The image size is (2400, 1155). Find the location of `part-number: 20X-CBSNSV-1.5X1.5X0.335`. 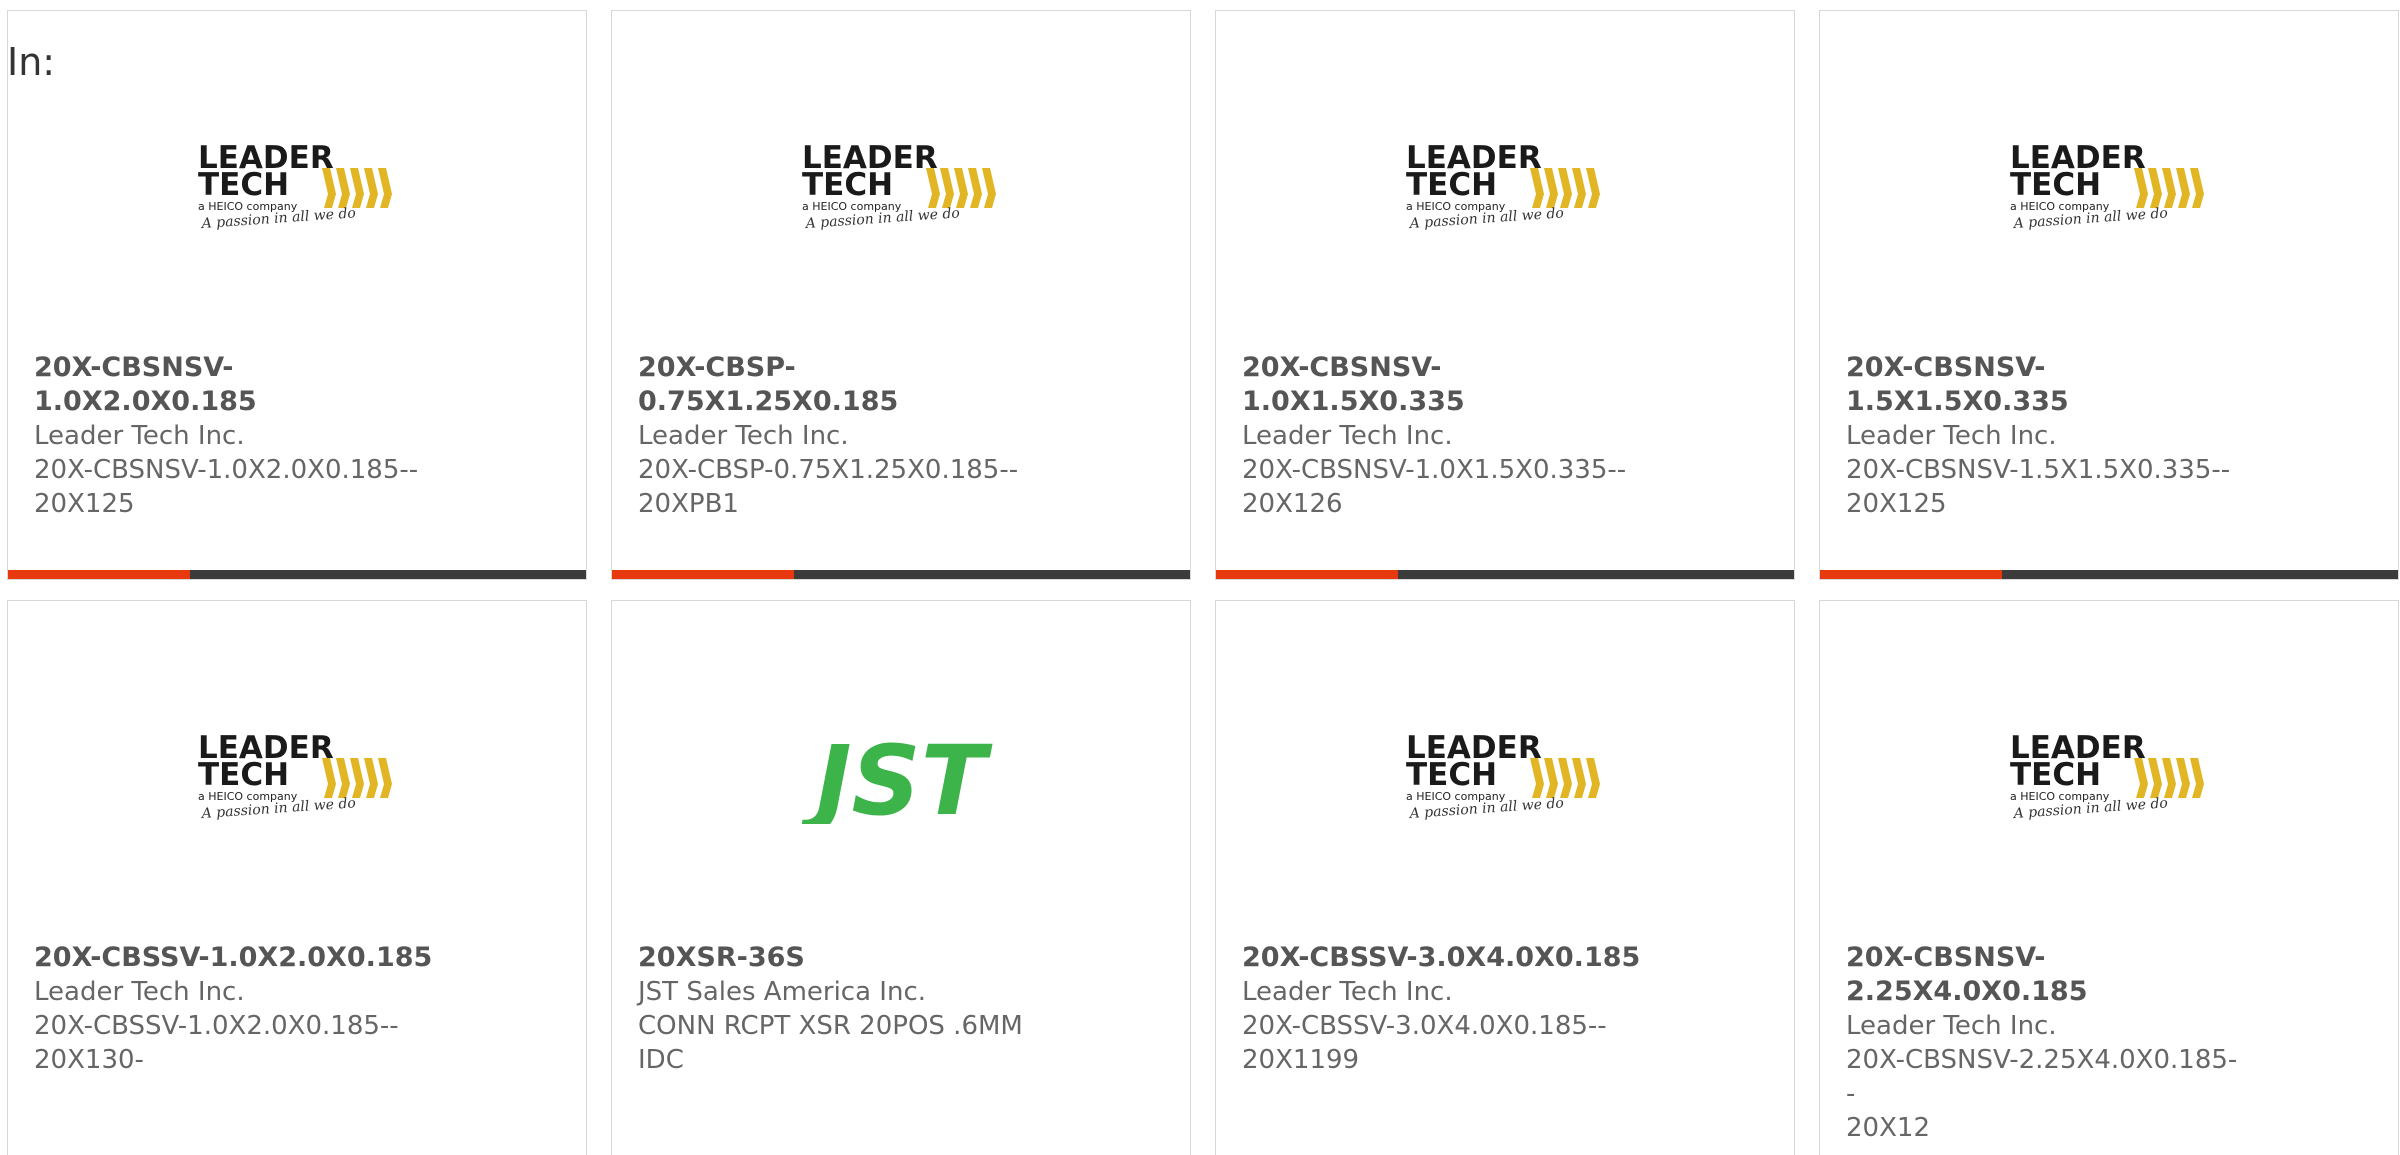

part-number: 20X-CBSNSV-1.5X1.5X0.335 is located at coordinates (2046, 385).